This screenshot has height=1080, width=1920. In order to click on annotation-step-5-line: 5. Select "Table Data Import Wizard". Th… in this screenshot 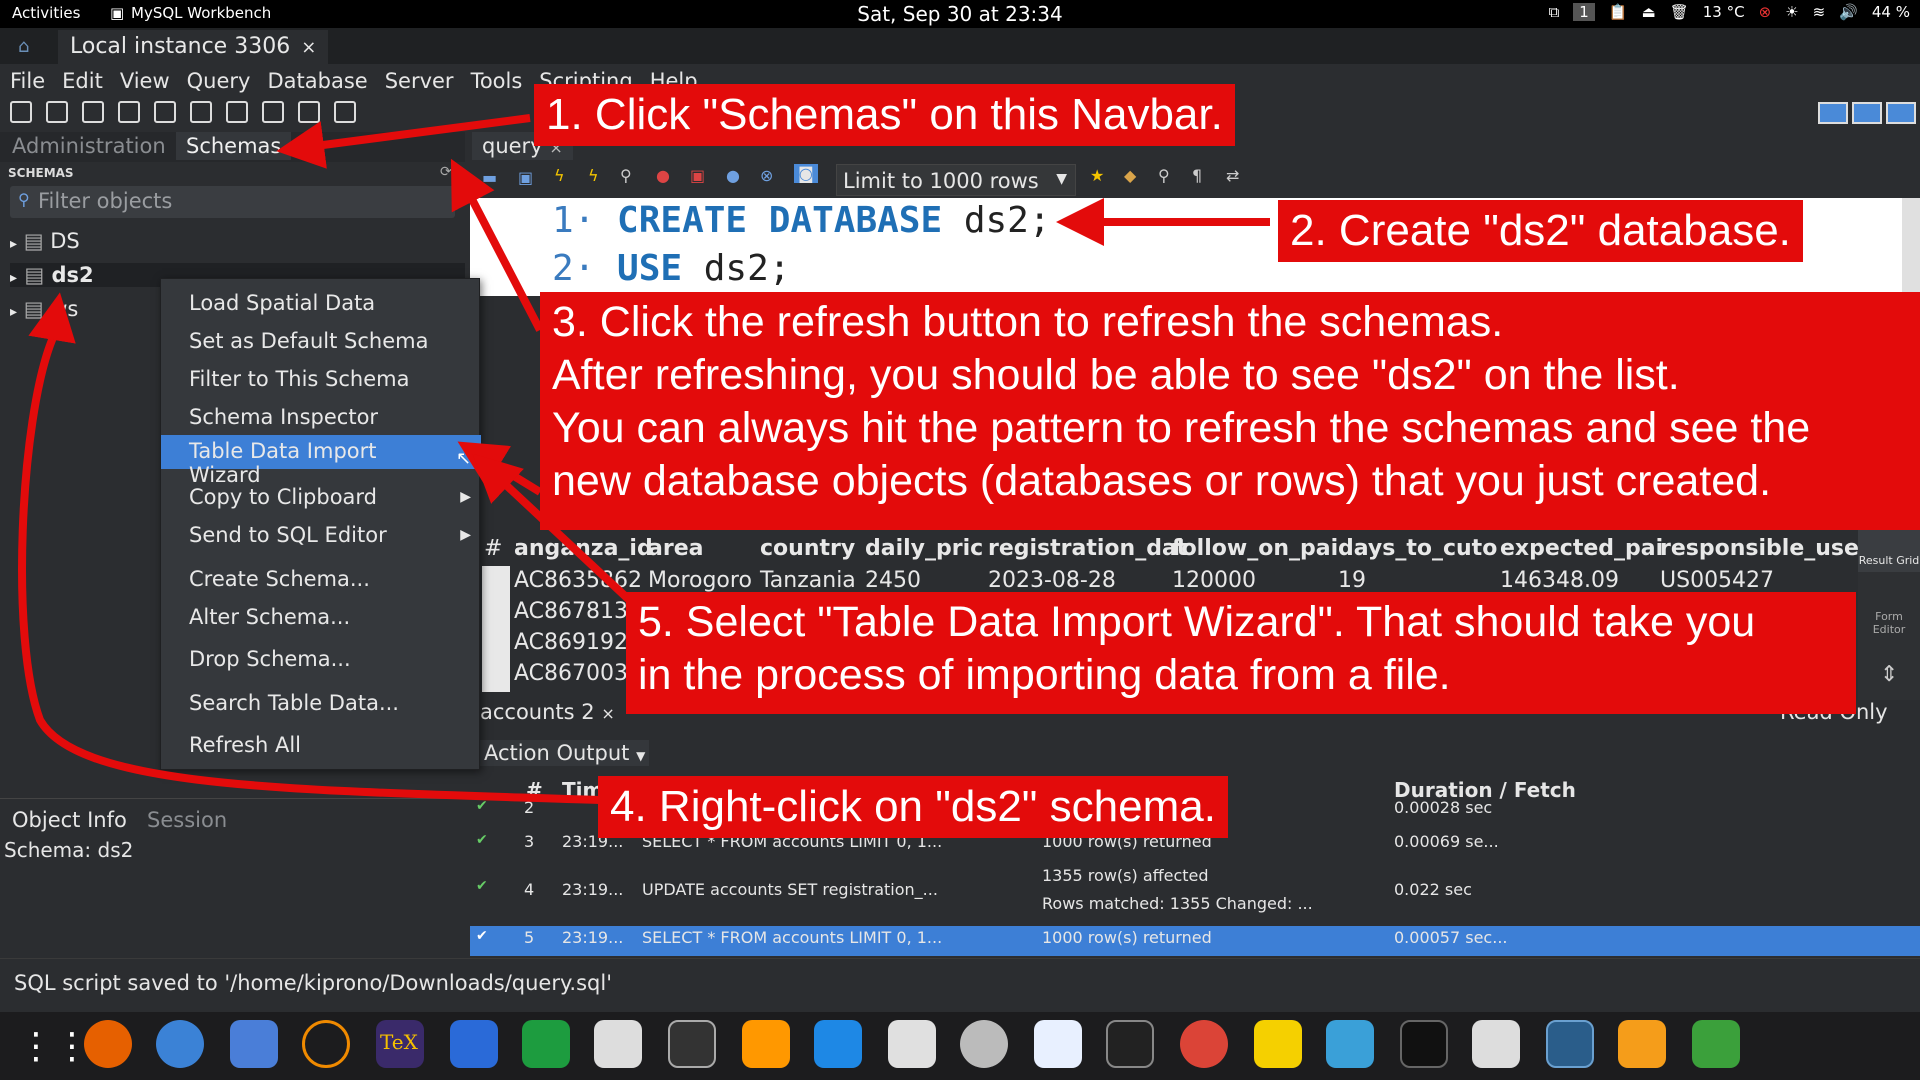, I will do `click(1197, 622)`.